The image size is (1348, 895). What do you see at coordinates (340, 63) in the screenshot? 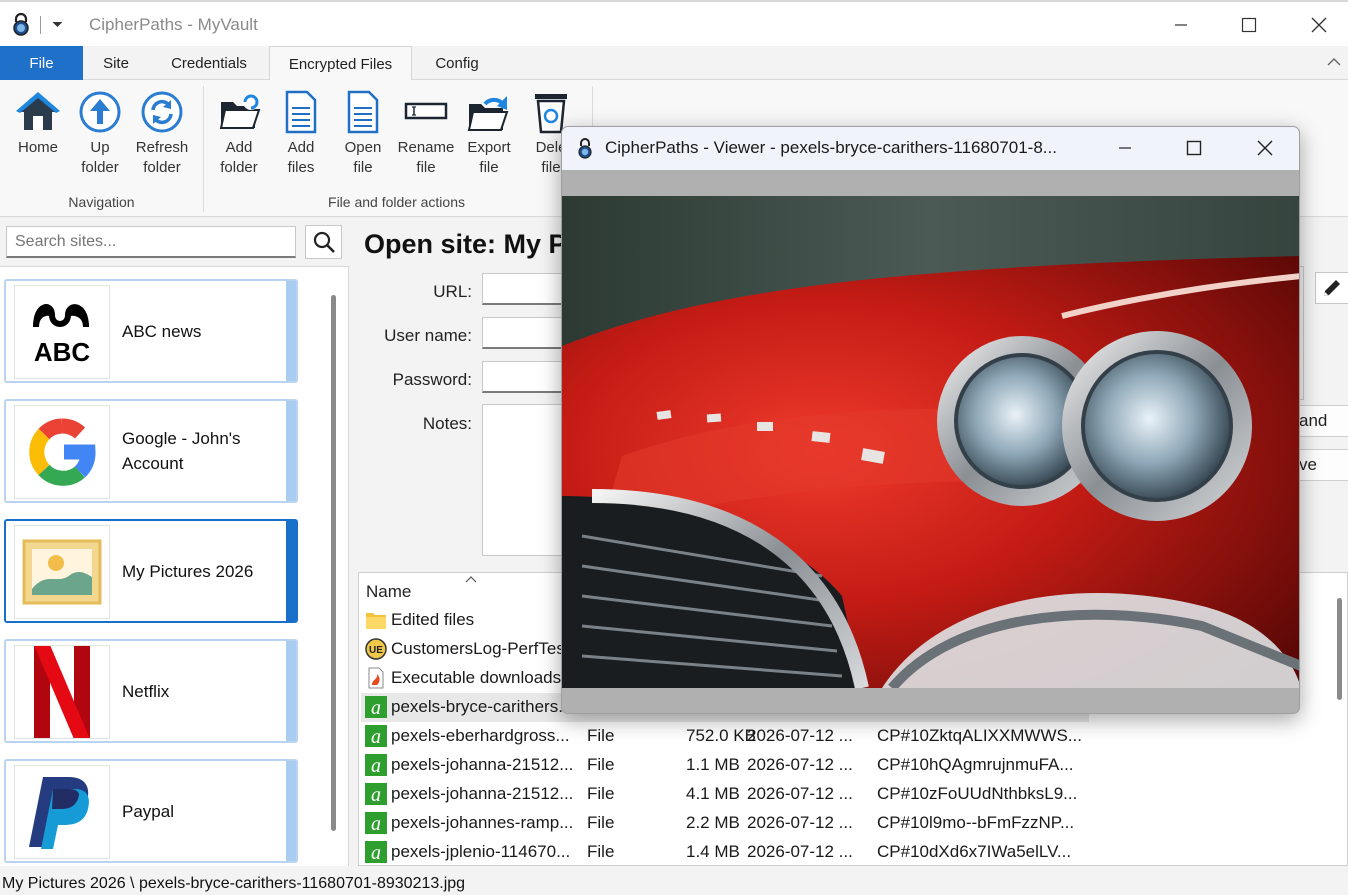
I see `tab-encrypted-files: Encrypted Files` at bounding box center [340, 63].